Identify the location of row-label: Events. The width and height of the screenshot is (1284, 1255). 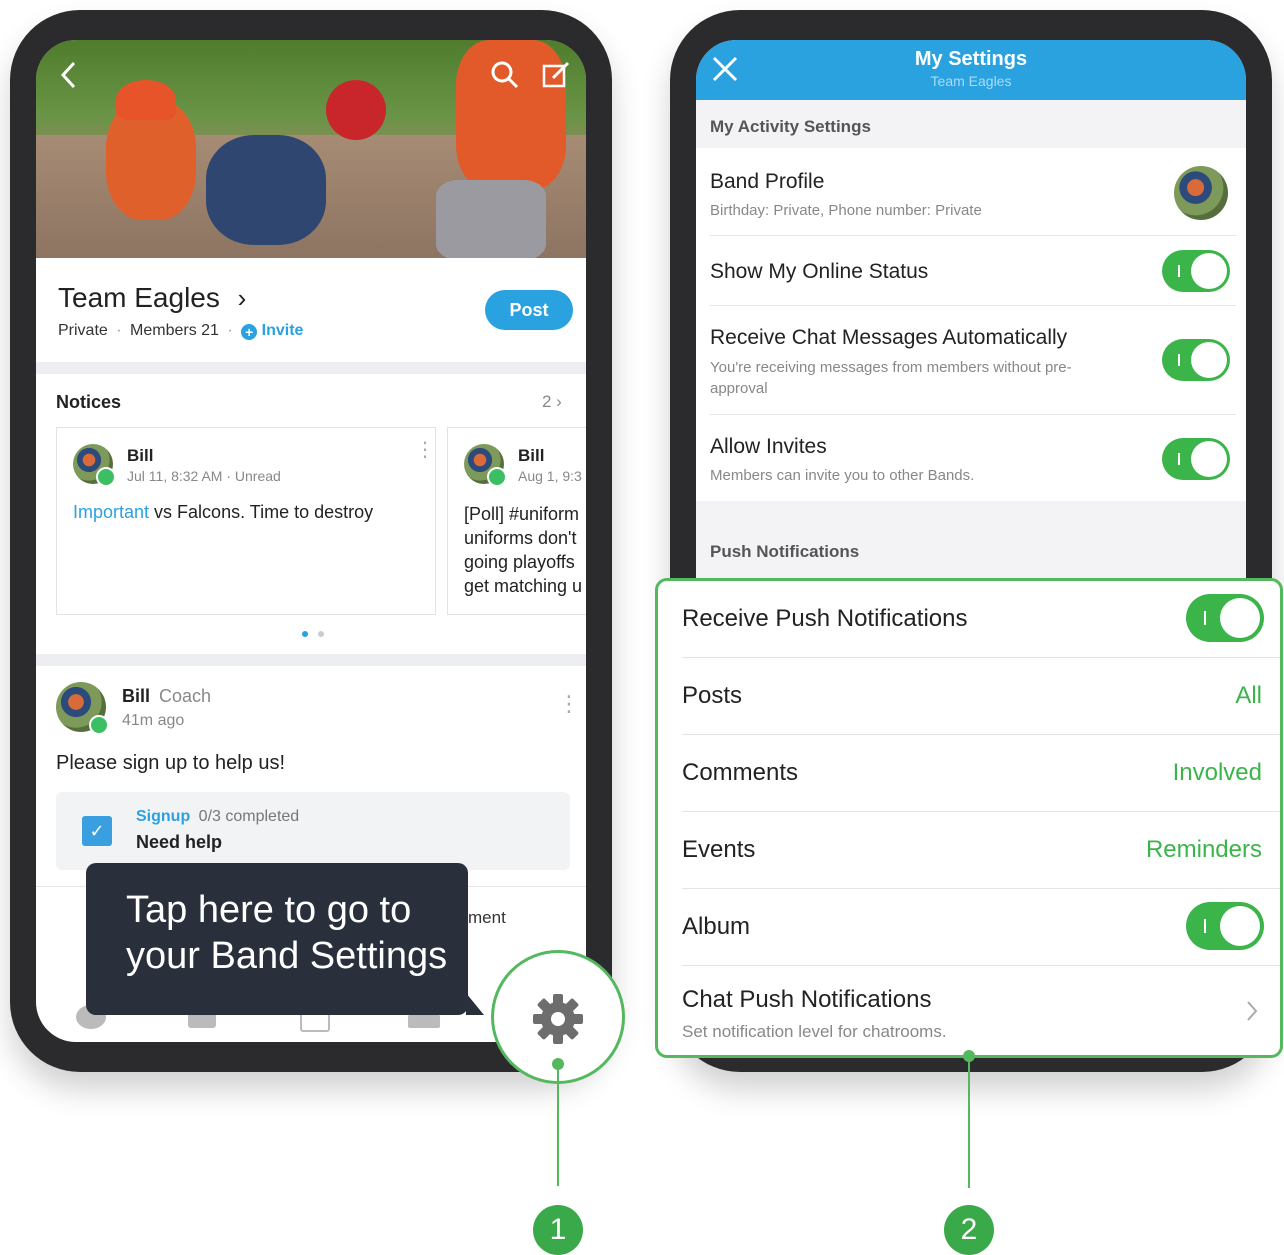
(719, 849).